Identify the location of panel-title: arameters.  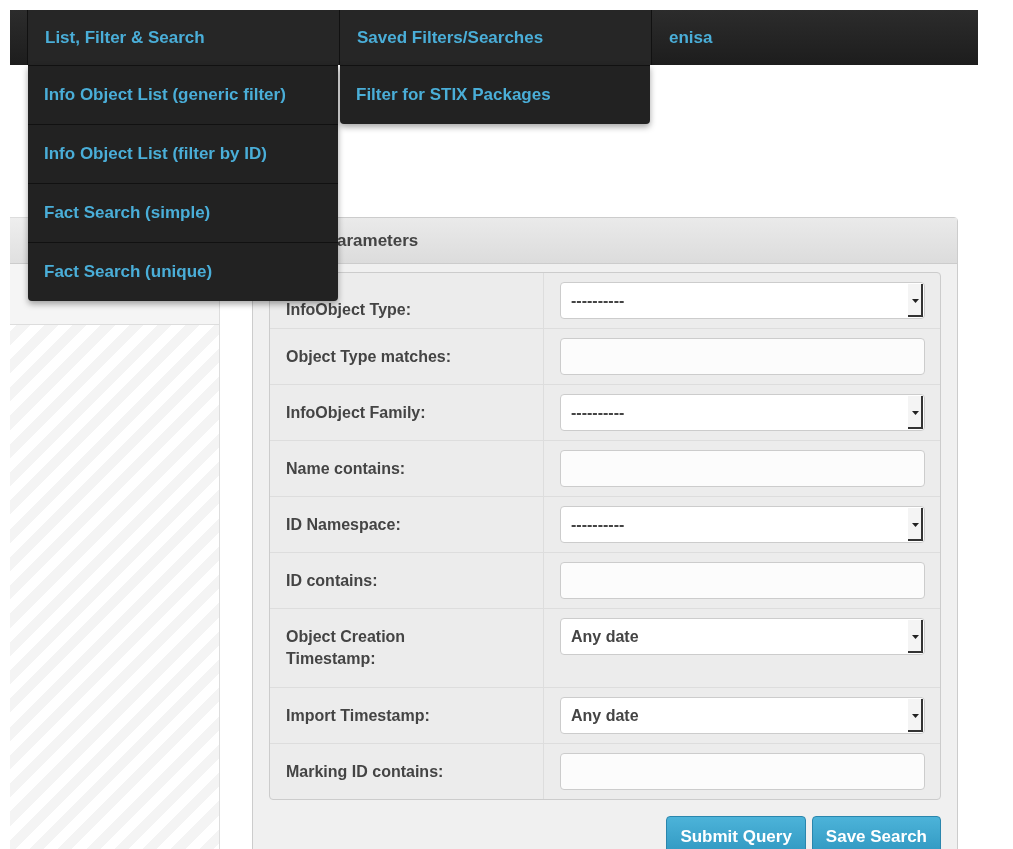
(378, 240).